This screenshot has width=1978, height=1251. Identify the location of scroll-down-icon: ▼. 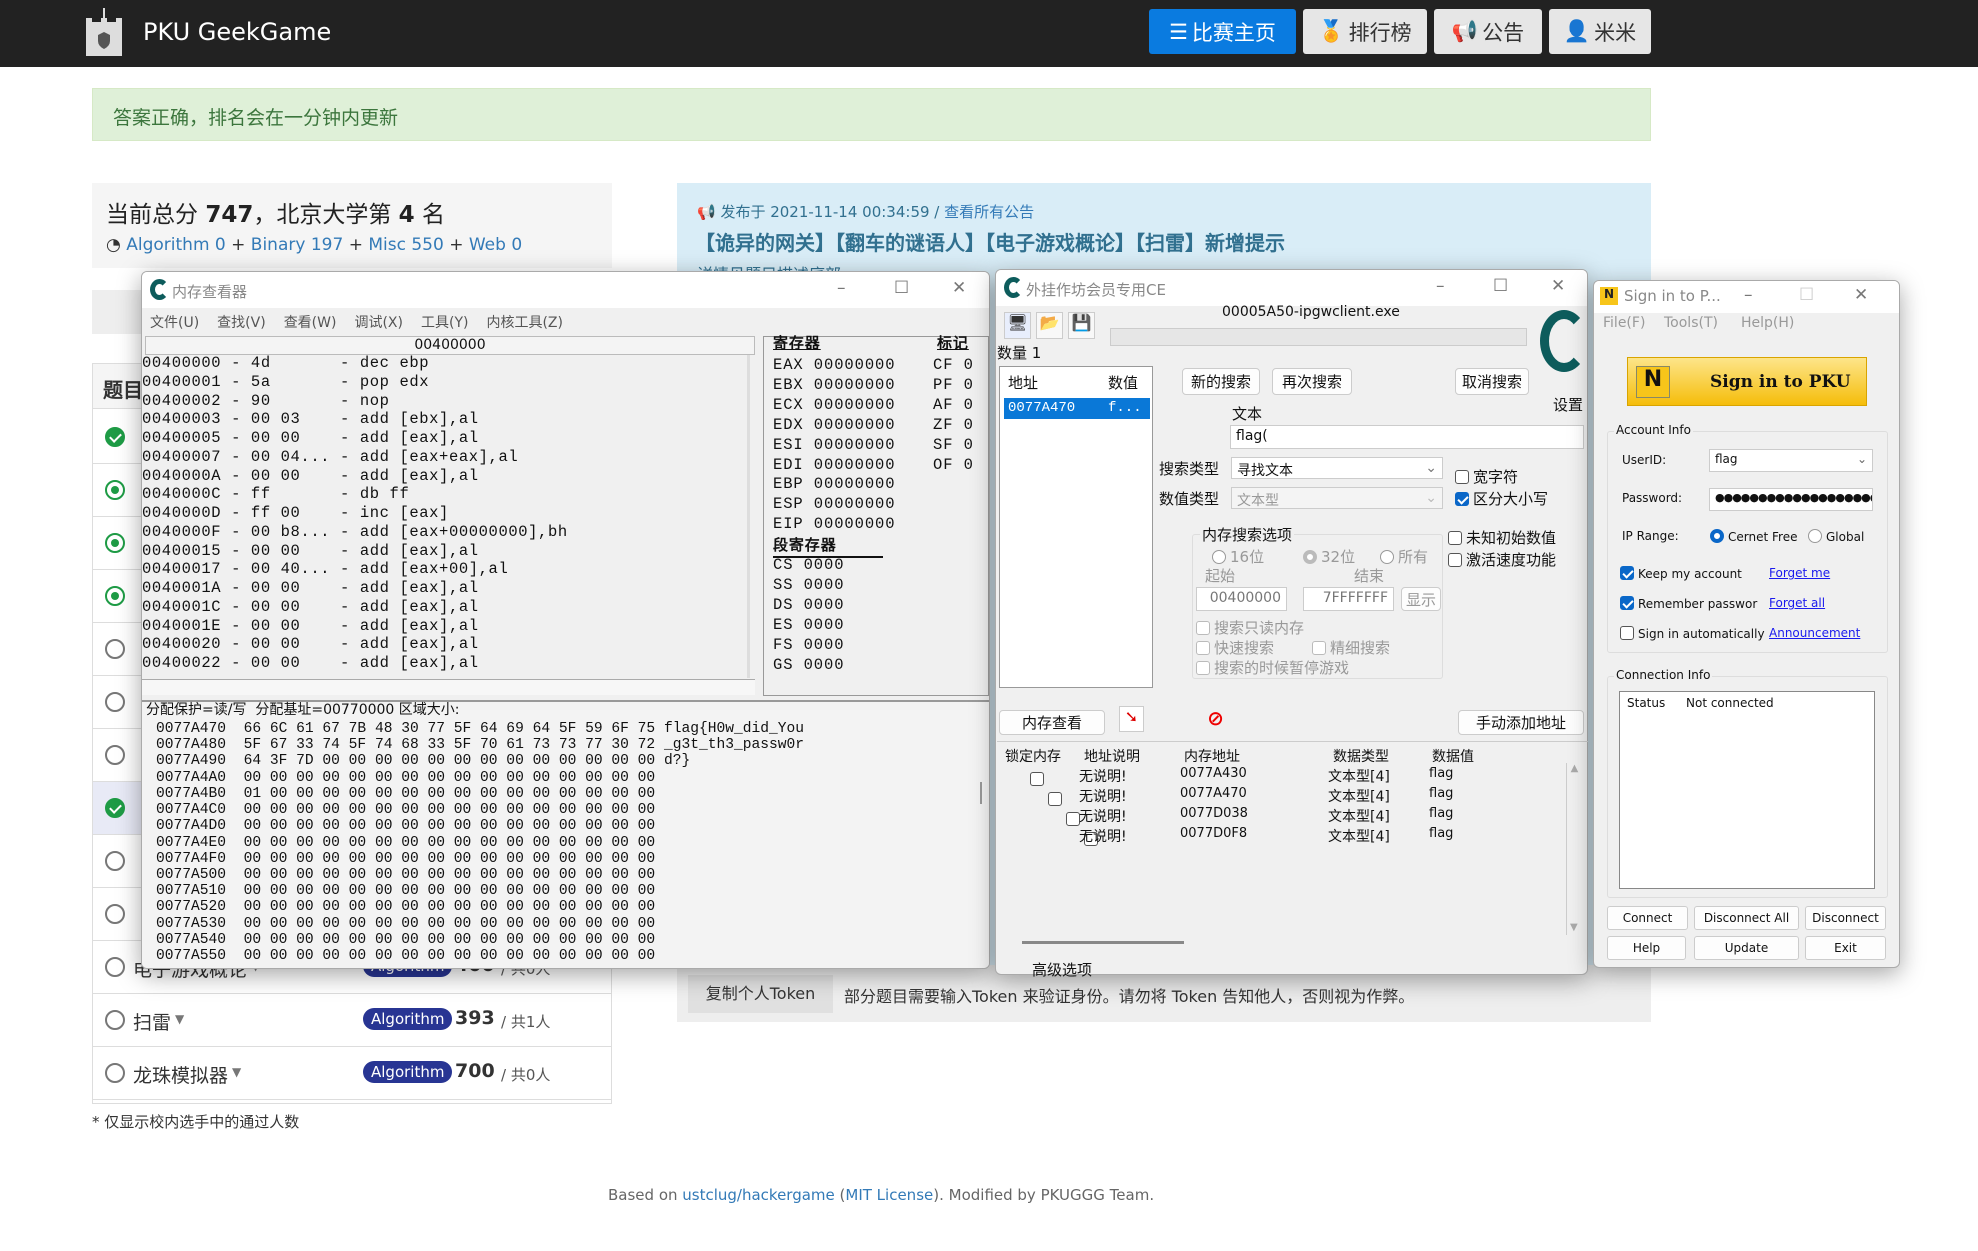
(1574, 927).